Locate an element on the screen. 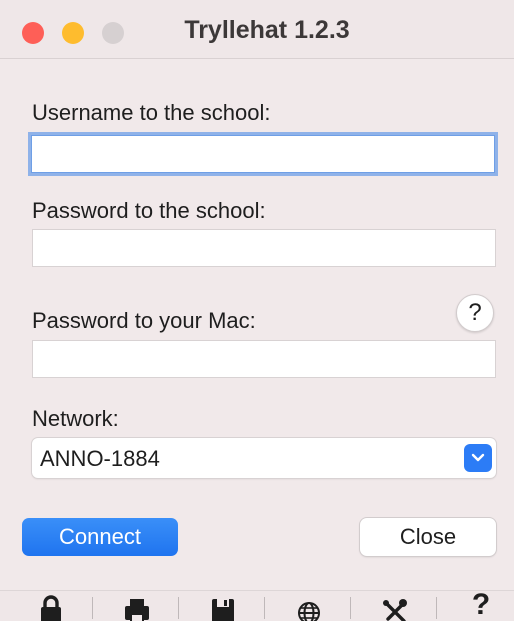  school-password-label: Password to the school: is located at coordinates (149, 210).